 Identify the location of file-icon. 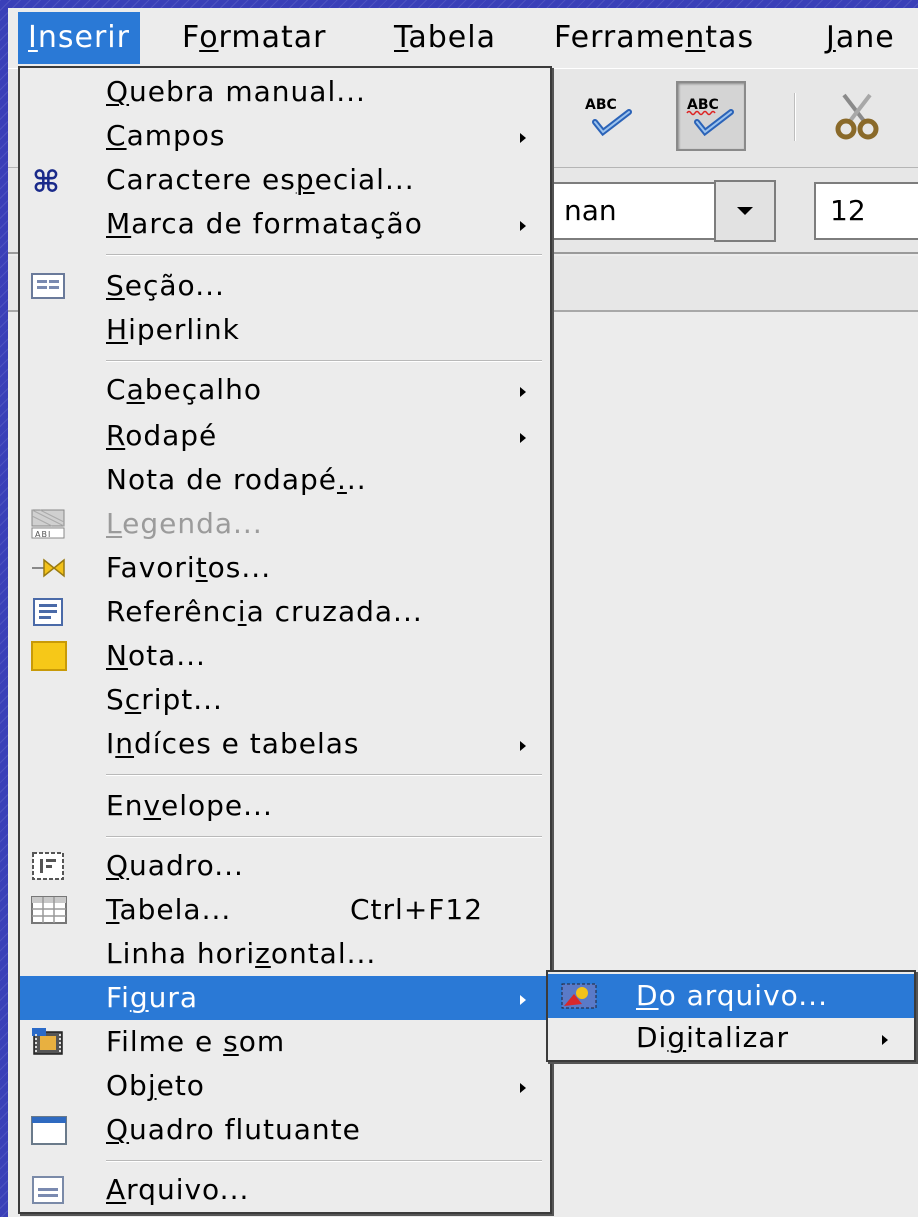
(48, 1190).